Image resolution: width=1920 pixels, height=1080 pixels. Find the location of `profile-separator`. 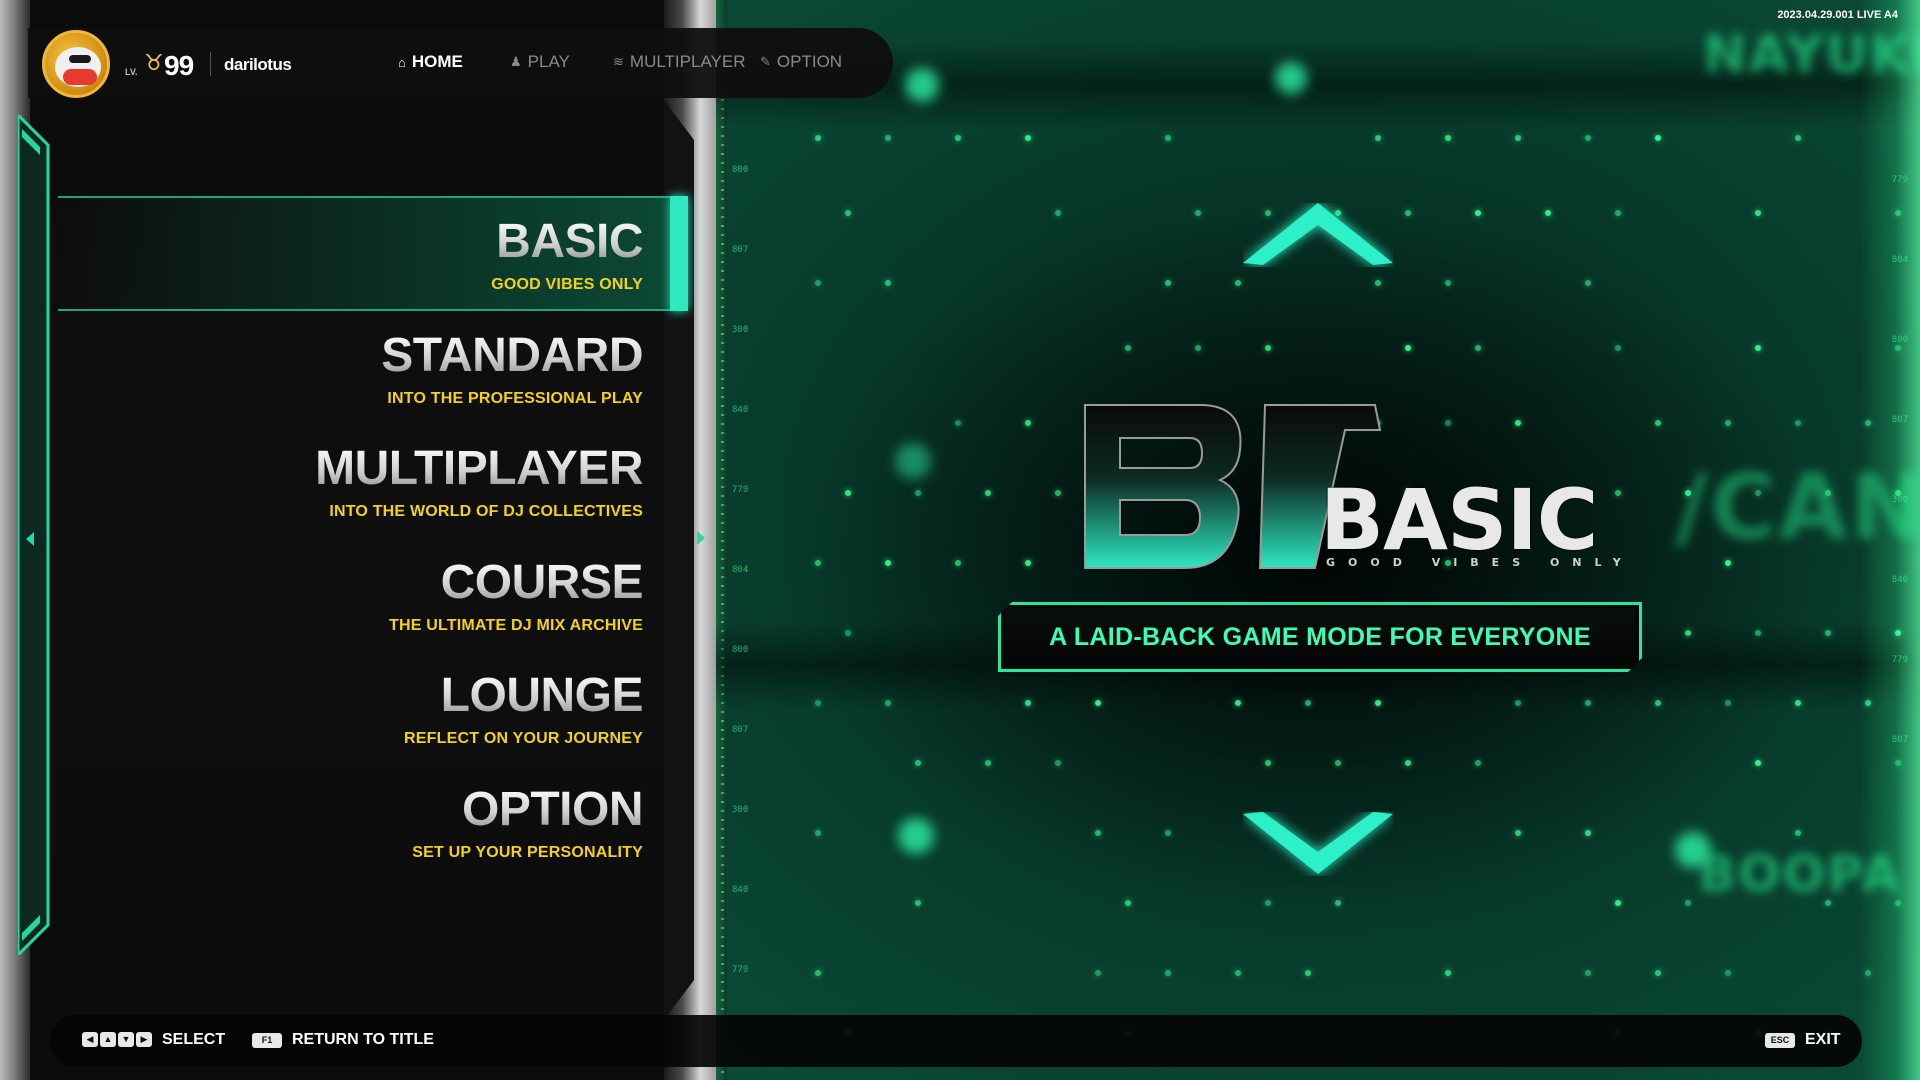

profile-separator is located at coordinates (210, 64).